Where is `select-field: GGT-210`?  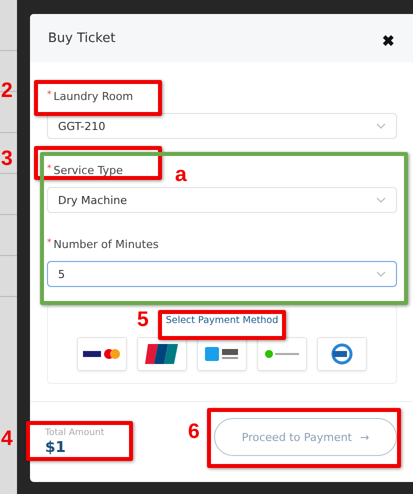 select-field: GGT-210 is located at coordinates (222, 126).